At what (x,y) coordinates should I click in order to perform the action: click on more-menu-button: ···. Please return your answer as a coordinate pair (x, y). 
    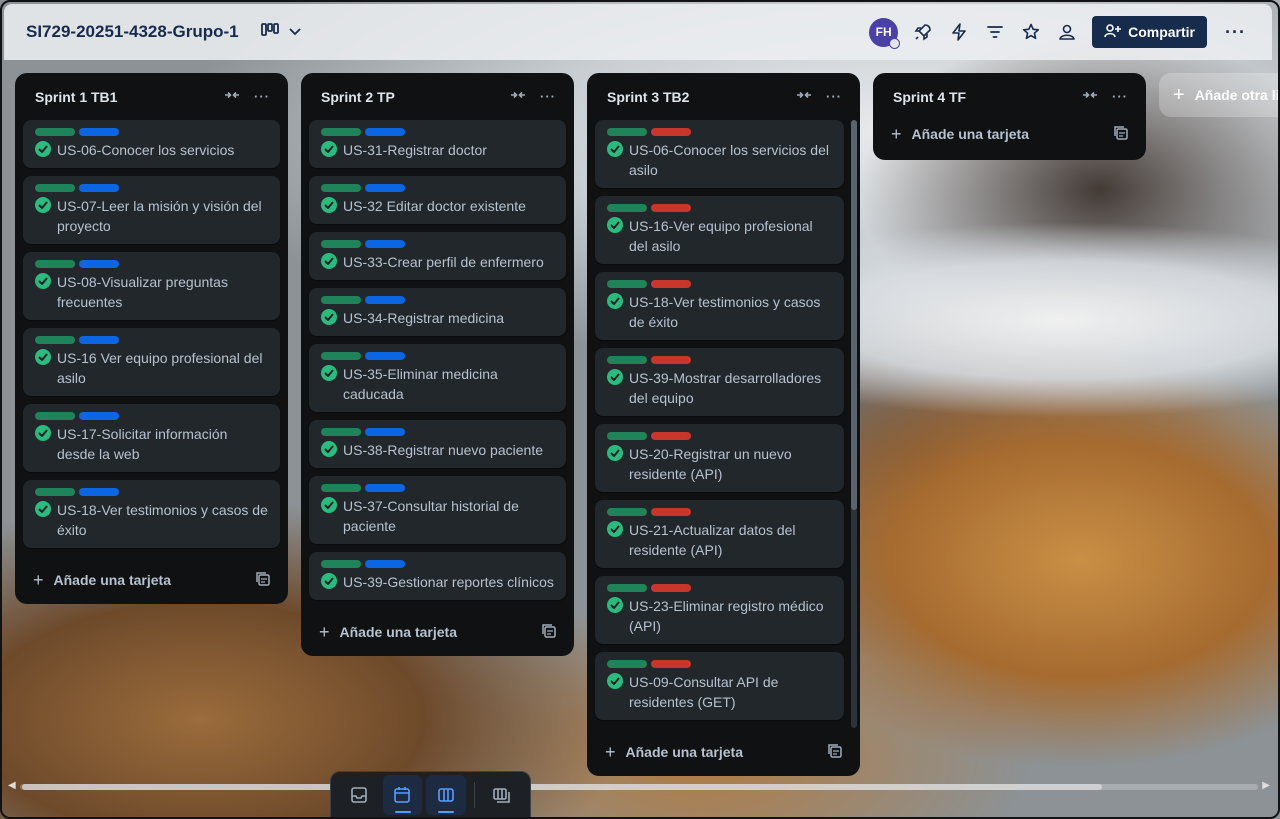
    Looking at the image, I should click on (1235, 32).